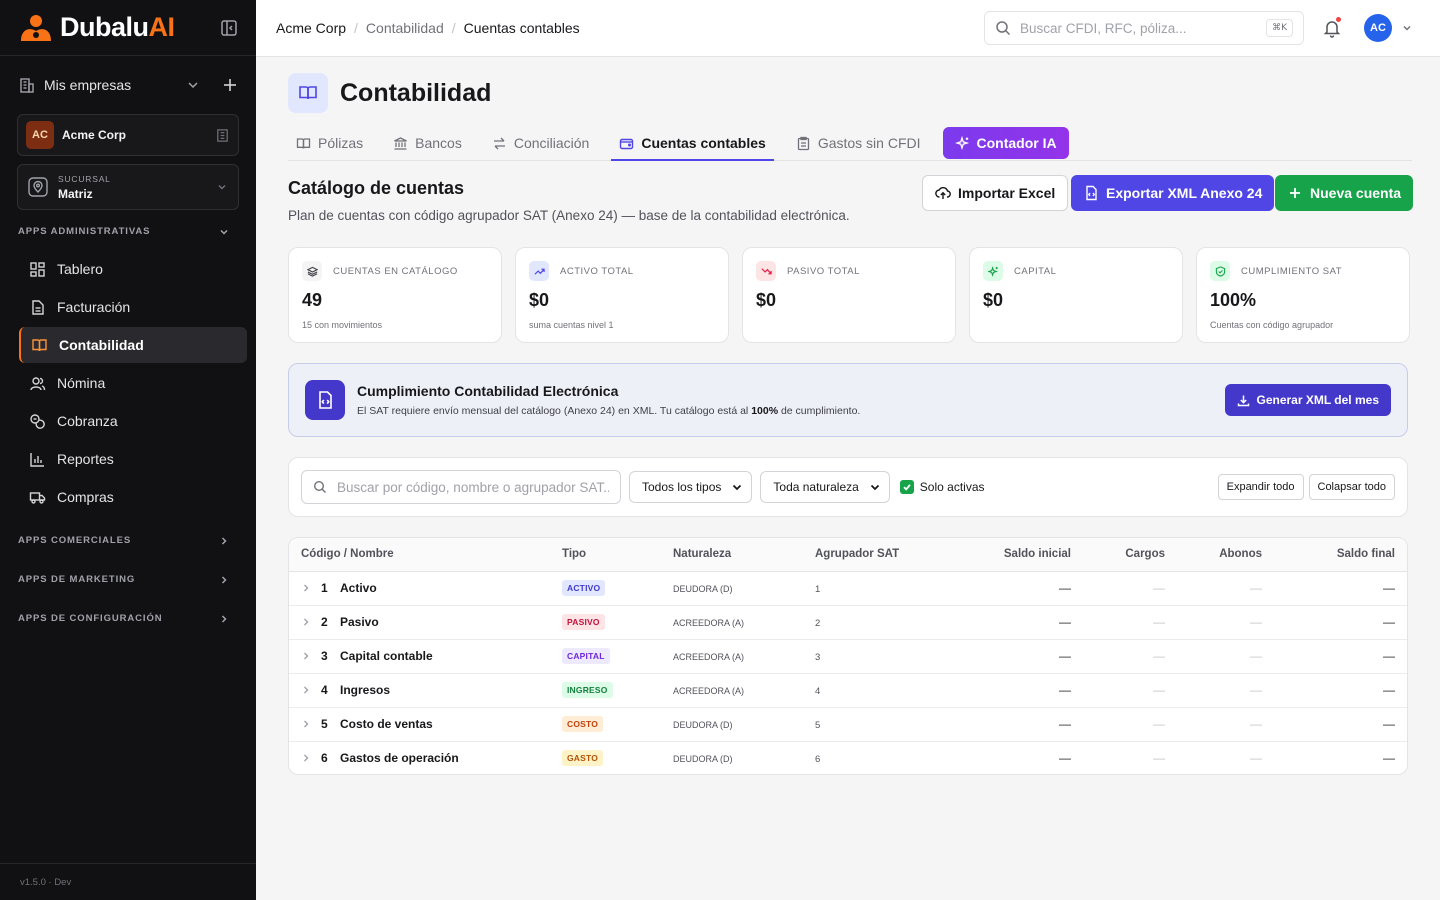 This screenshot has height=900, width=1440. Describe the element at coordinates (540, 143) in the screenshot. I see `tab-conciliacion: Conciliación` at that location.